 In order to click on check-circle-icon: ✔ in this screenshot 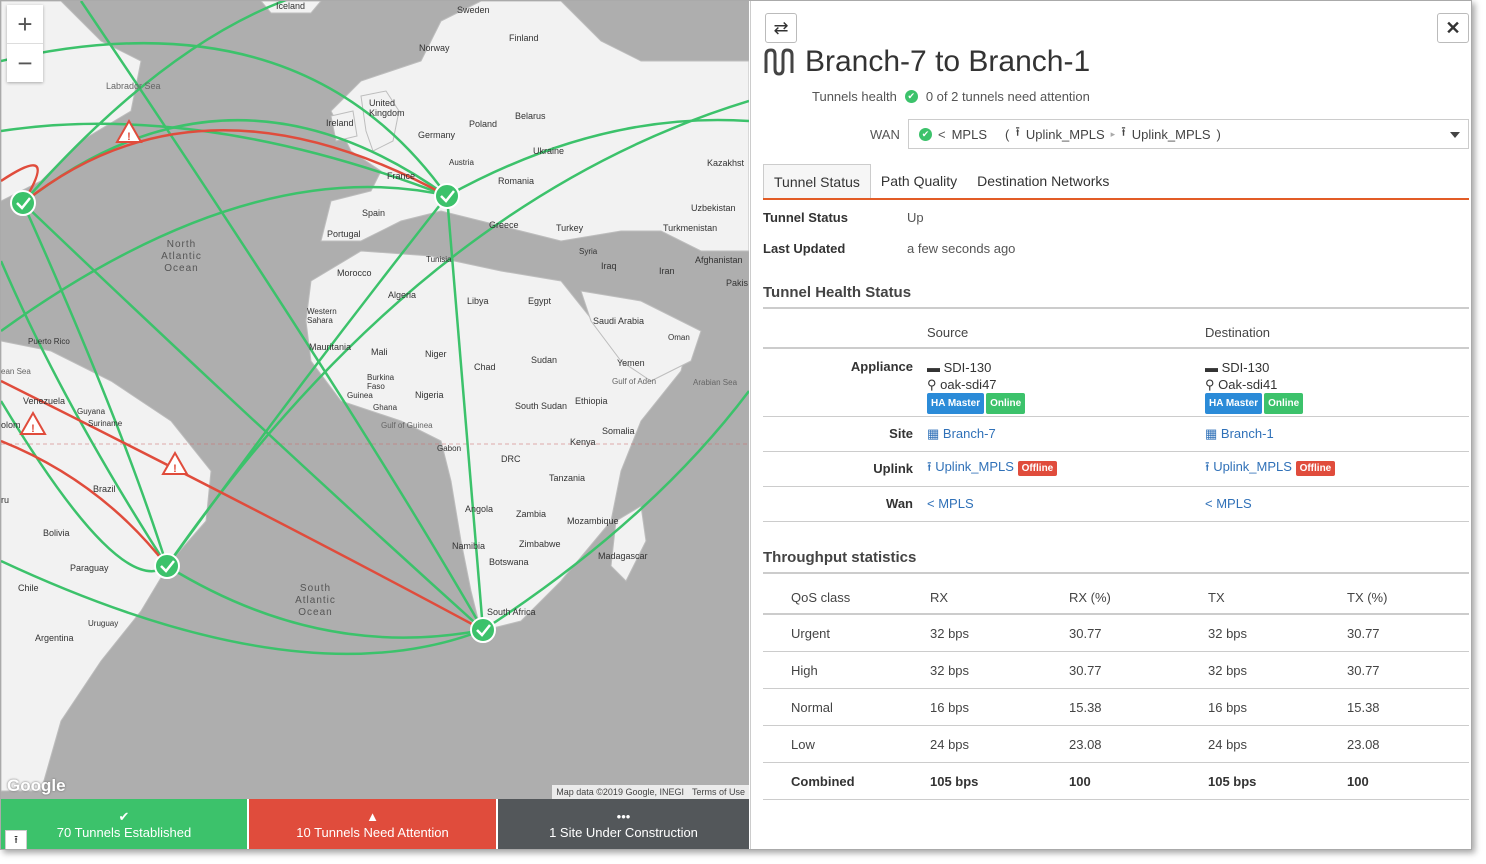, I will do `click(911, 96)`.